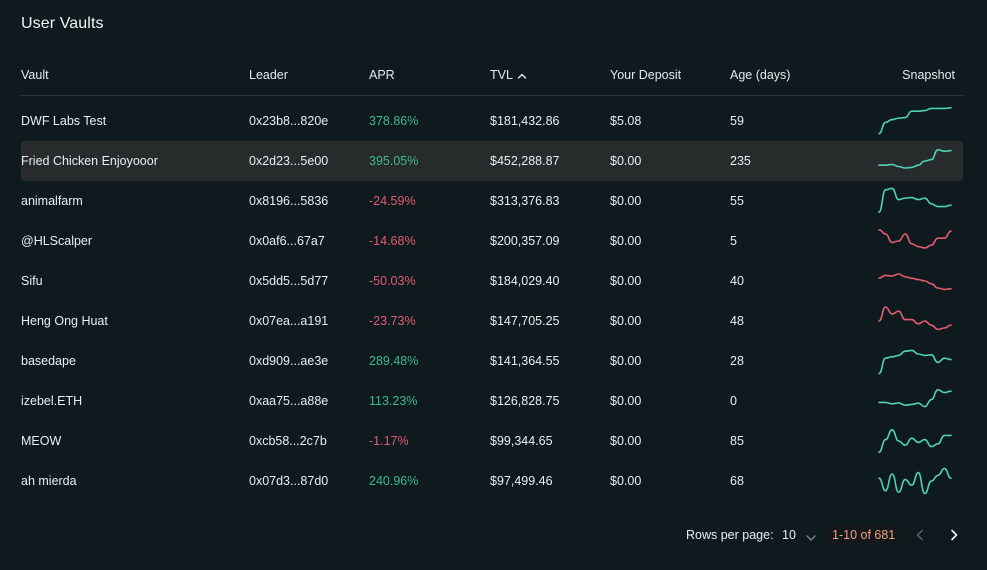 Image resolution: width=987 pixels, height=570 pixels. Describe the element at coordinates (288, 121) in the screenshot. I see `leader-address: 0x23b8...820e` at that location.